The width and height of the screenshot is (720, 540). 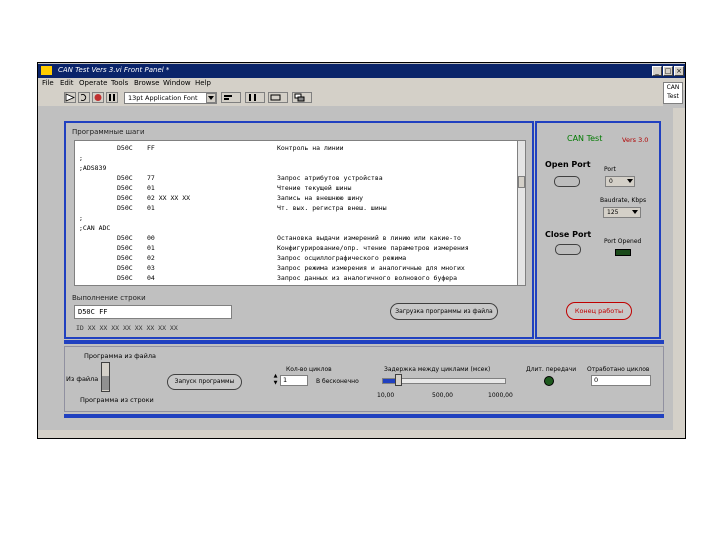 What do you see at coordinates (296, 188) in the screenshot?
I see `list-item: D50C 01 Чтение текущей шины` at bounding box center [296, 188].